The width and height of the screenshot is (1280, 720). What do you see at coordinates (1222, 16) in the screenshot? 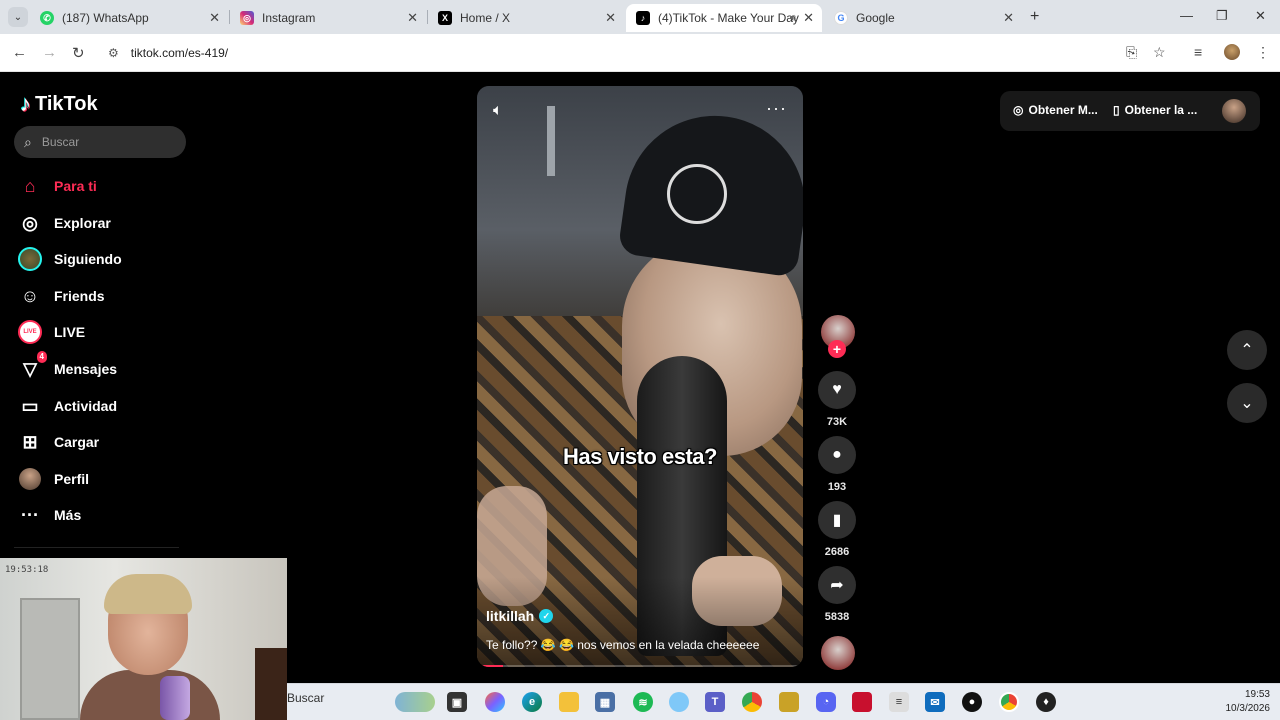
I see `restore-button: ❐` at bounding box center [1222, 16].